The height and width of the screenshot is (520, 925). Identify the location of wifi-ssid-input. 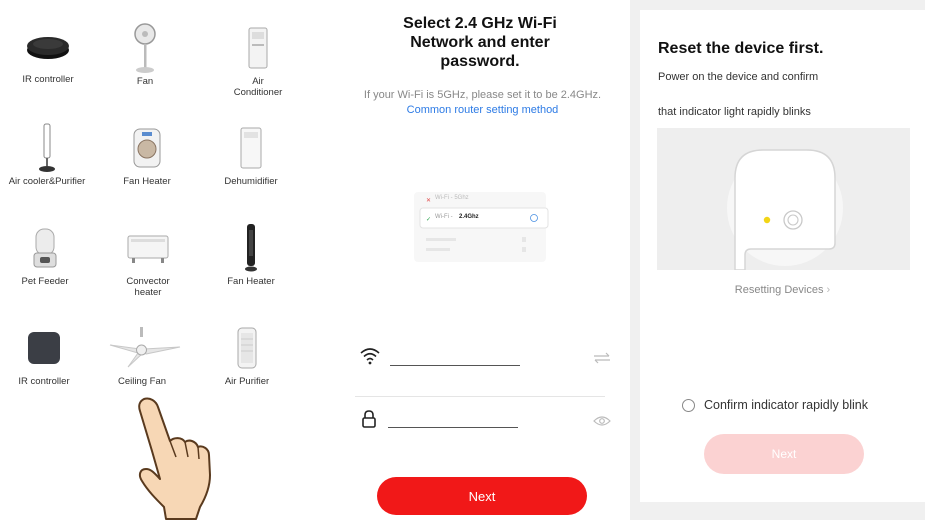
(455, 357).